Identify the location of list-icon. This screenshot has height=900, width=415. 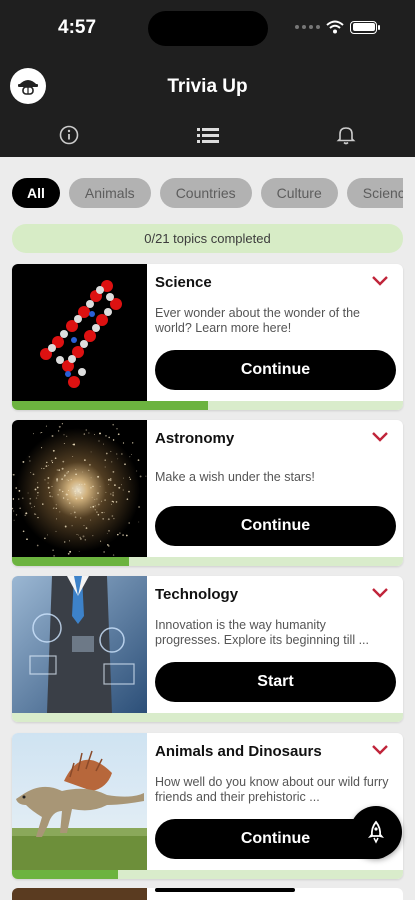
(208, 135).